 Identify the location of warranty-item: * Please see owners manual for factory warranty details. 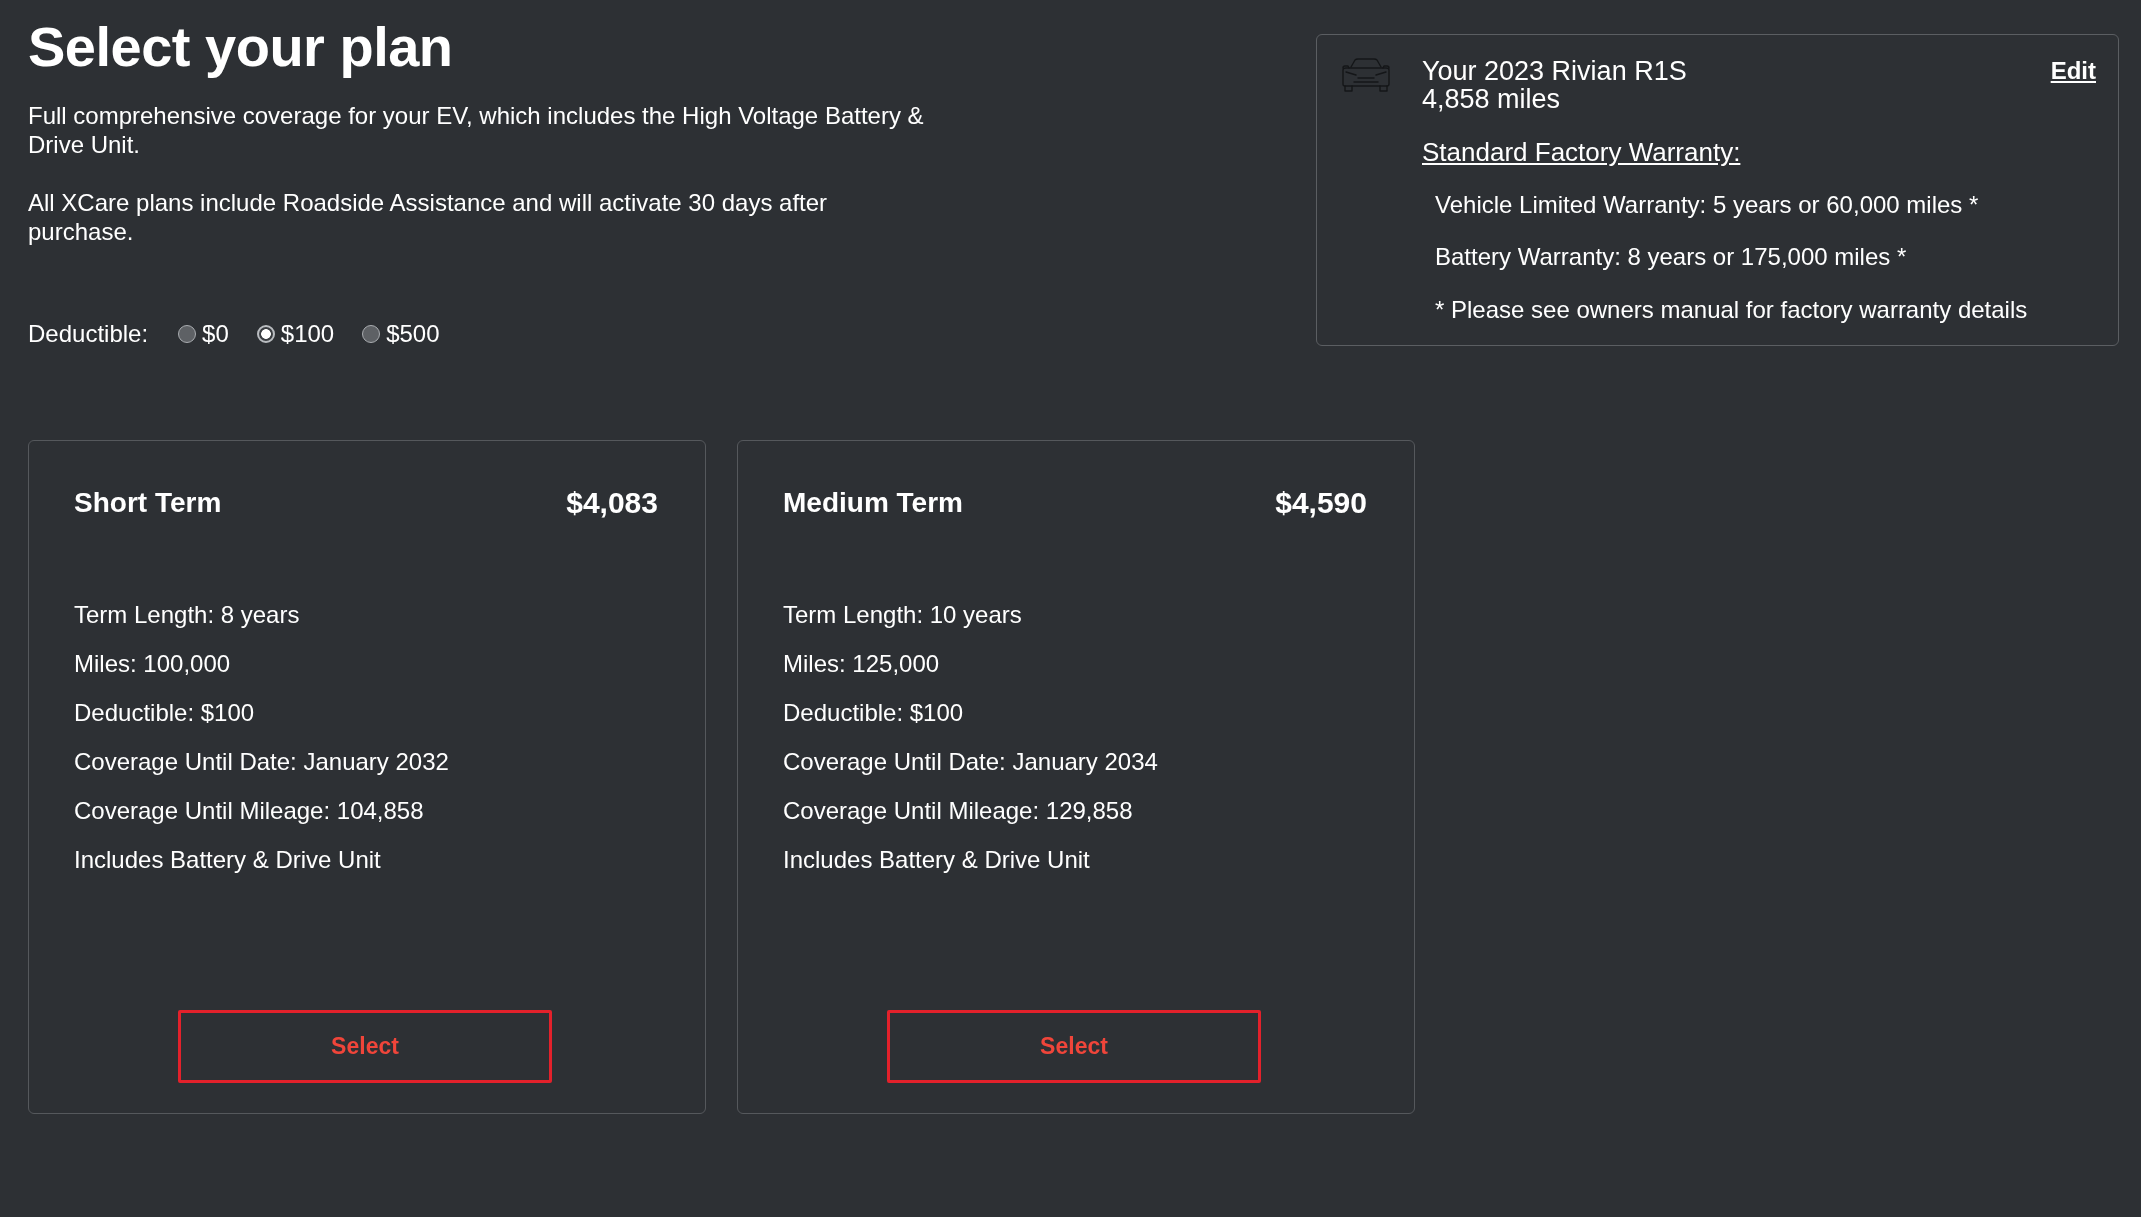
(1731, 309).